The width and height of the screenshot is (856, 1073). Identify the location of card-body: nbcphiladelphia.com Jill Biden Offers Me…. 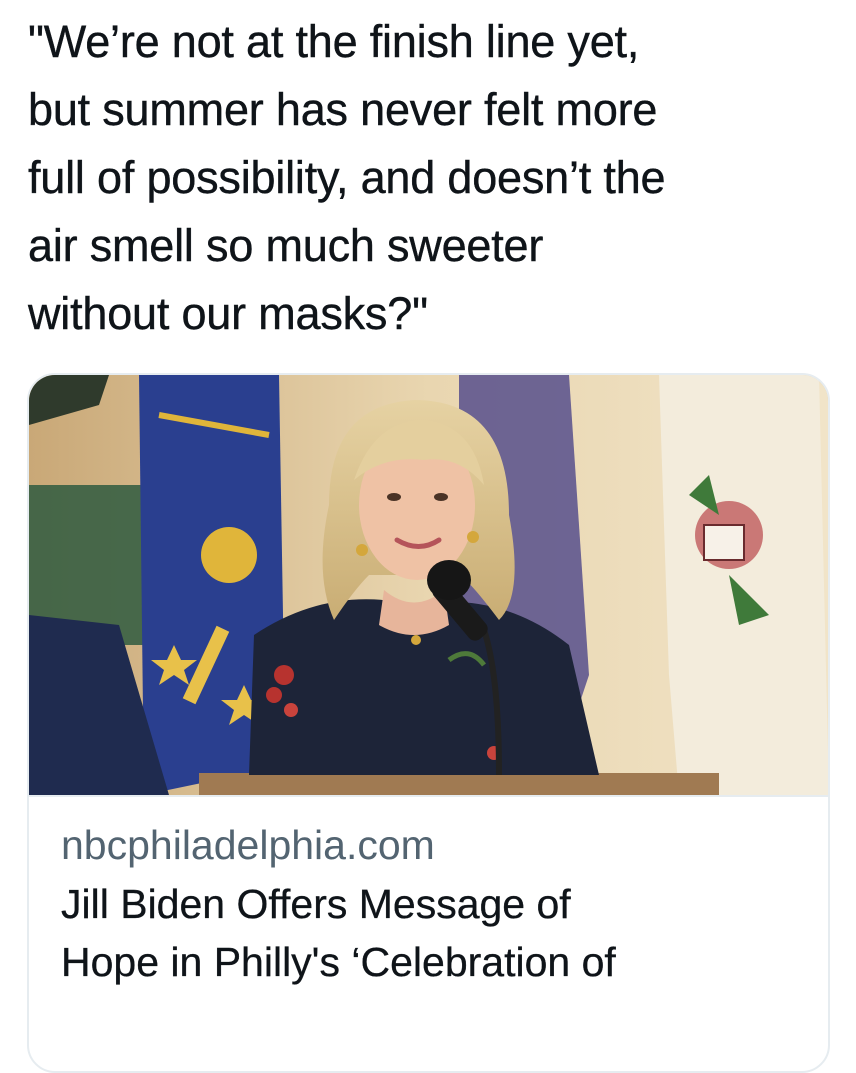
(436, 905).